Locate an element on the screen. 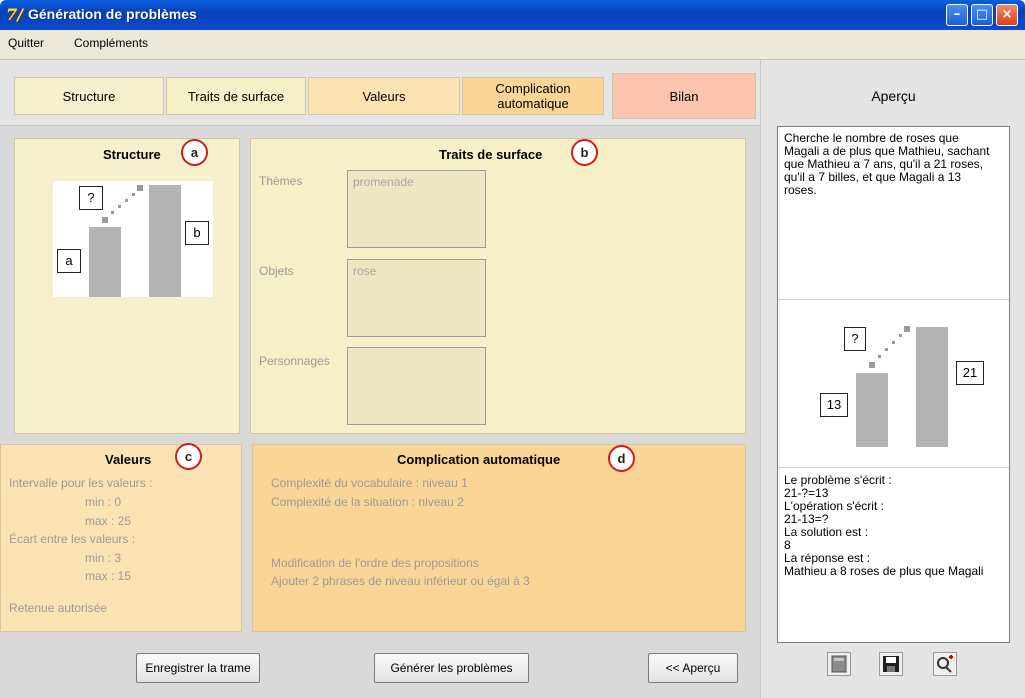 The width and height of the screenshot is (1025, 698). save-template-button: Enregistrer la trame is located at coordinates (198, 668).